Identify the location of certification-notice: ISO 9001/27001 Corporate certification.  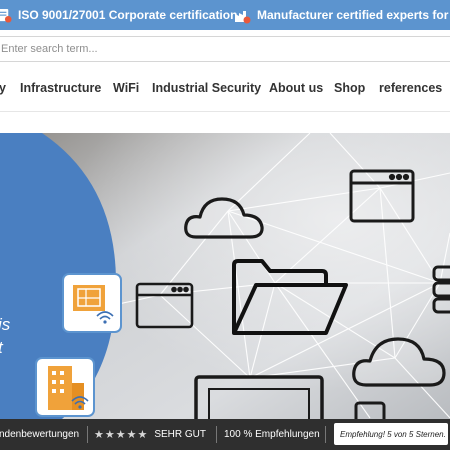
(118, 15).